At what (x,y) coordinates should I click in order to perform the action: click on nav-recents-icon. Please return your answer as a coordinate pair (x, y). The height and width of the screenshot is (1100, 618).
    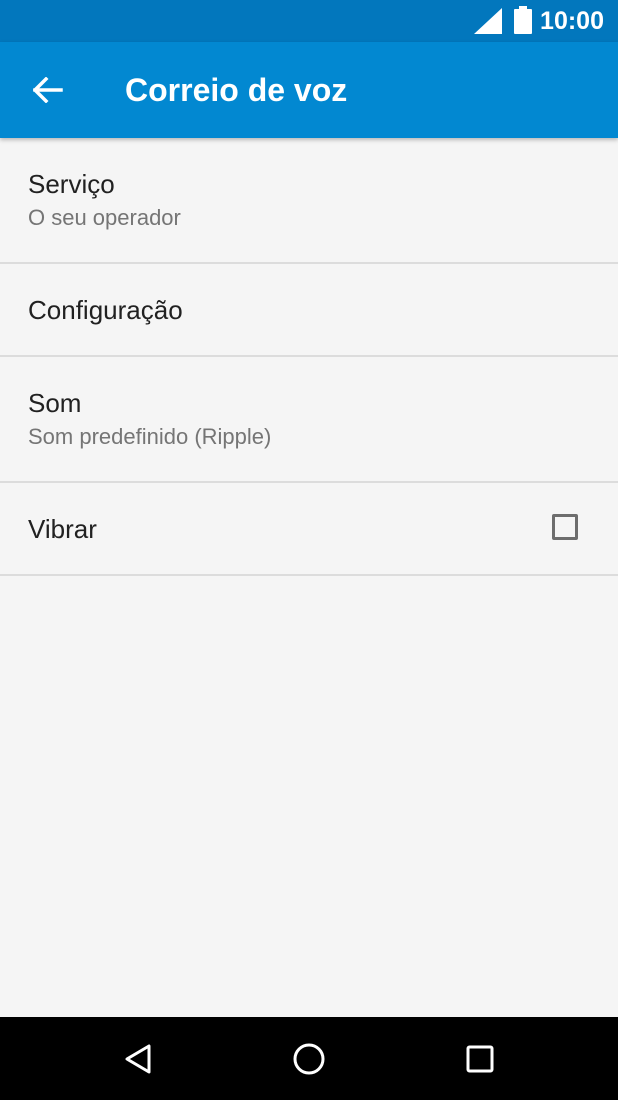
    Looking at the image, I should click on (480, 1059).